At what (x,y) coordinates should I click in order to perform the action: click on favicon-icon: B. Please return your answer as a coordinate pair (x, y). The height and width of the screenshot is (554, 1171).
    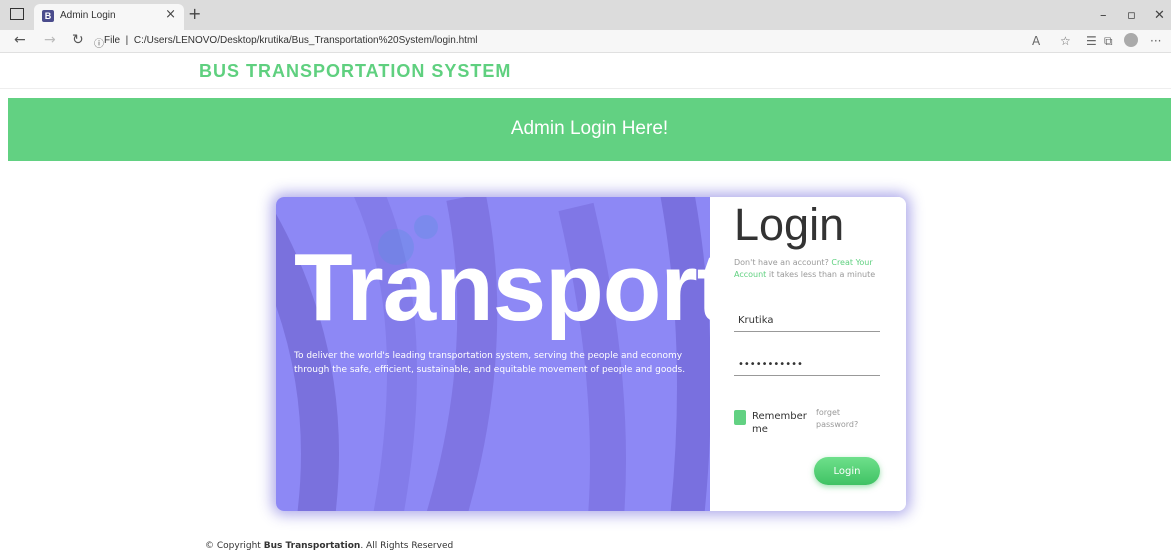
    Looking at the image, I should click on (48, 16).